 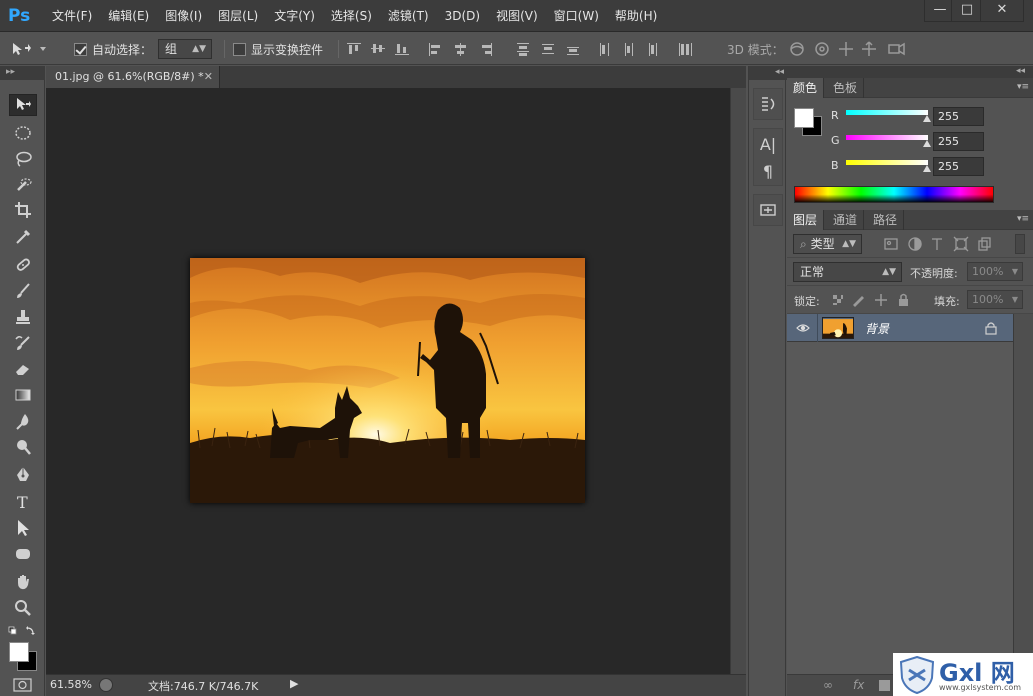 What do you see at coordinates (1002, 11) in the screenshot?
I see `close-button: ✕` at bounding box center [1002, 11].